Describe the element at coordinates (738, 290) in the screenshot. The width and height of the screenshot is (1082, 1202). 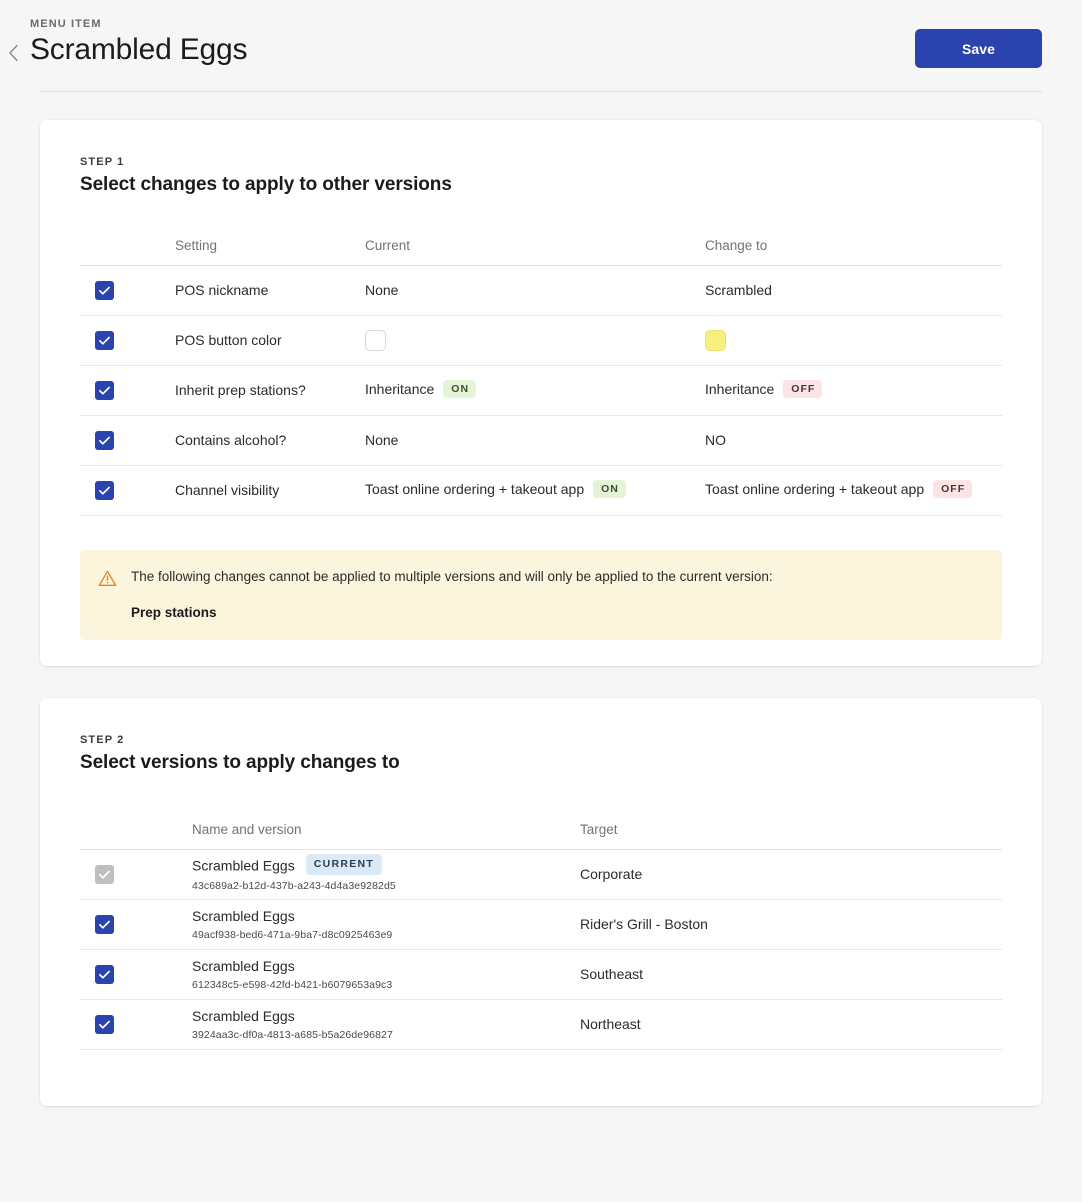
I see `value-text: Scrambled` at that location.